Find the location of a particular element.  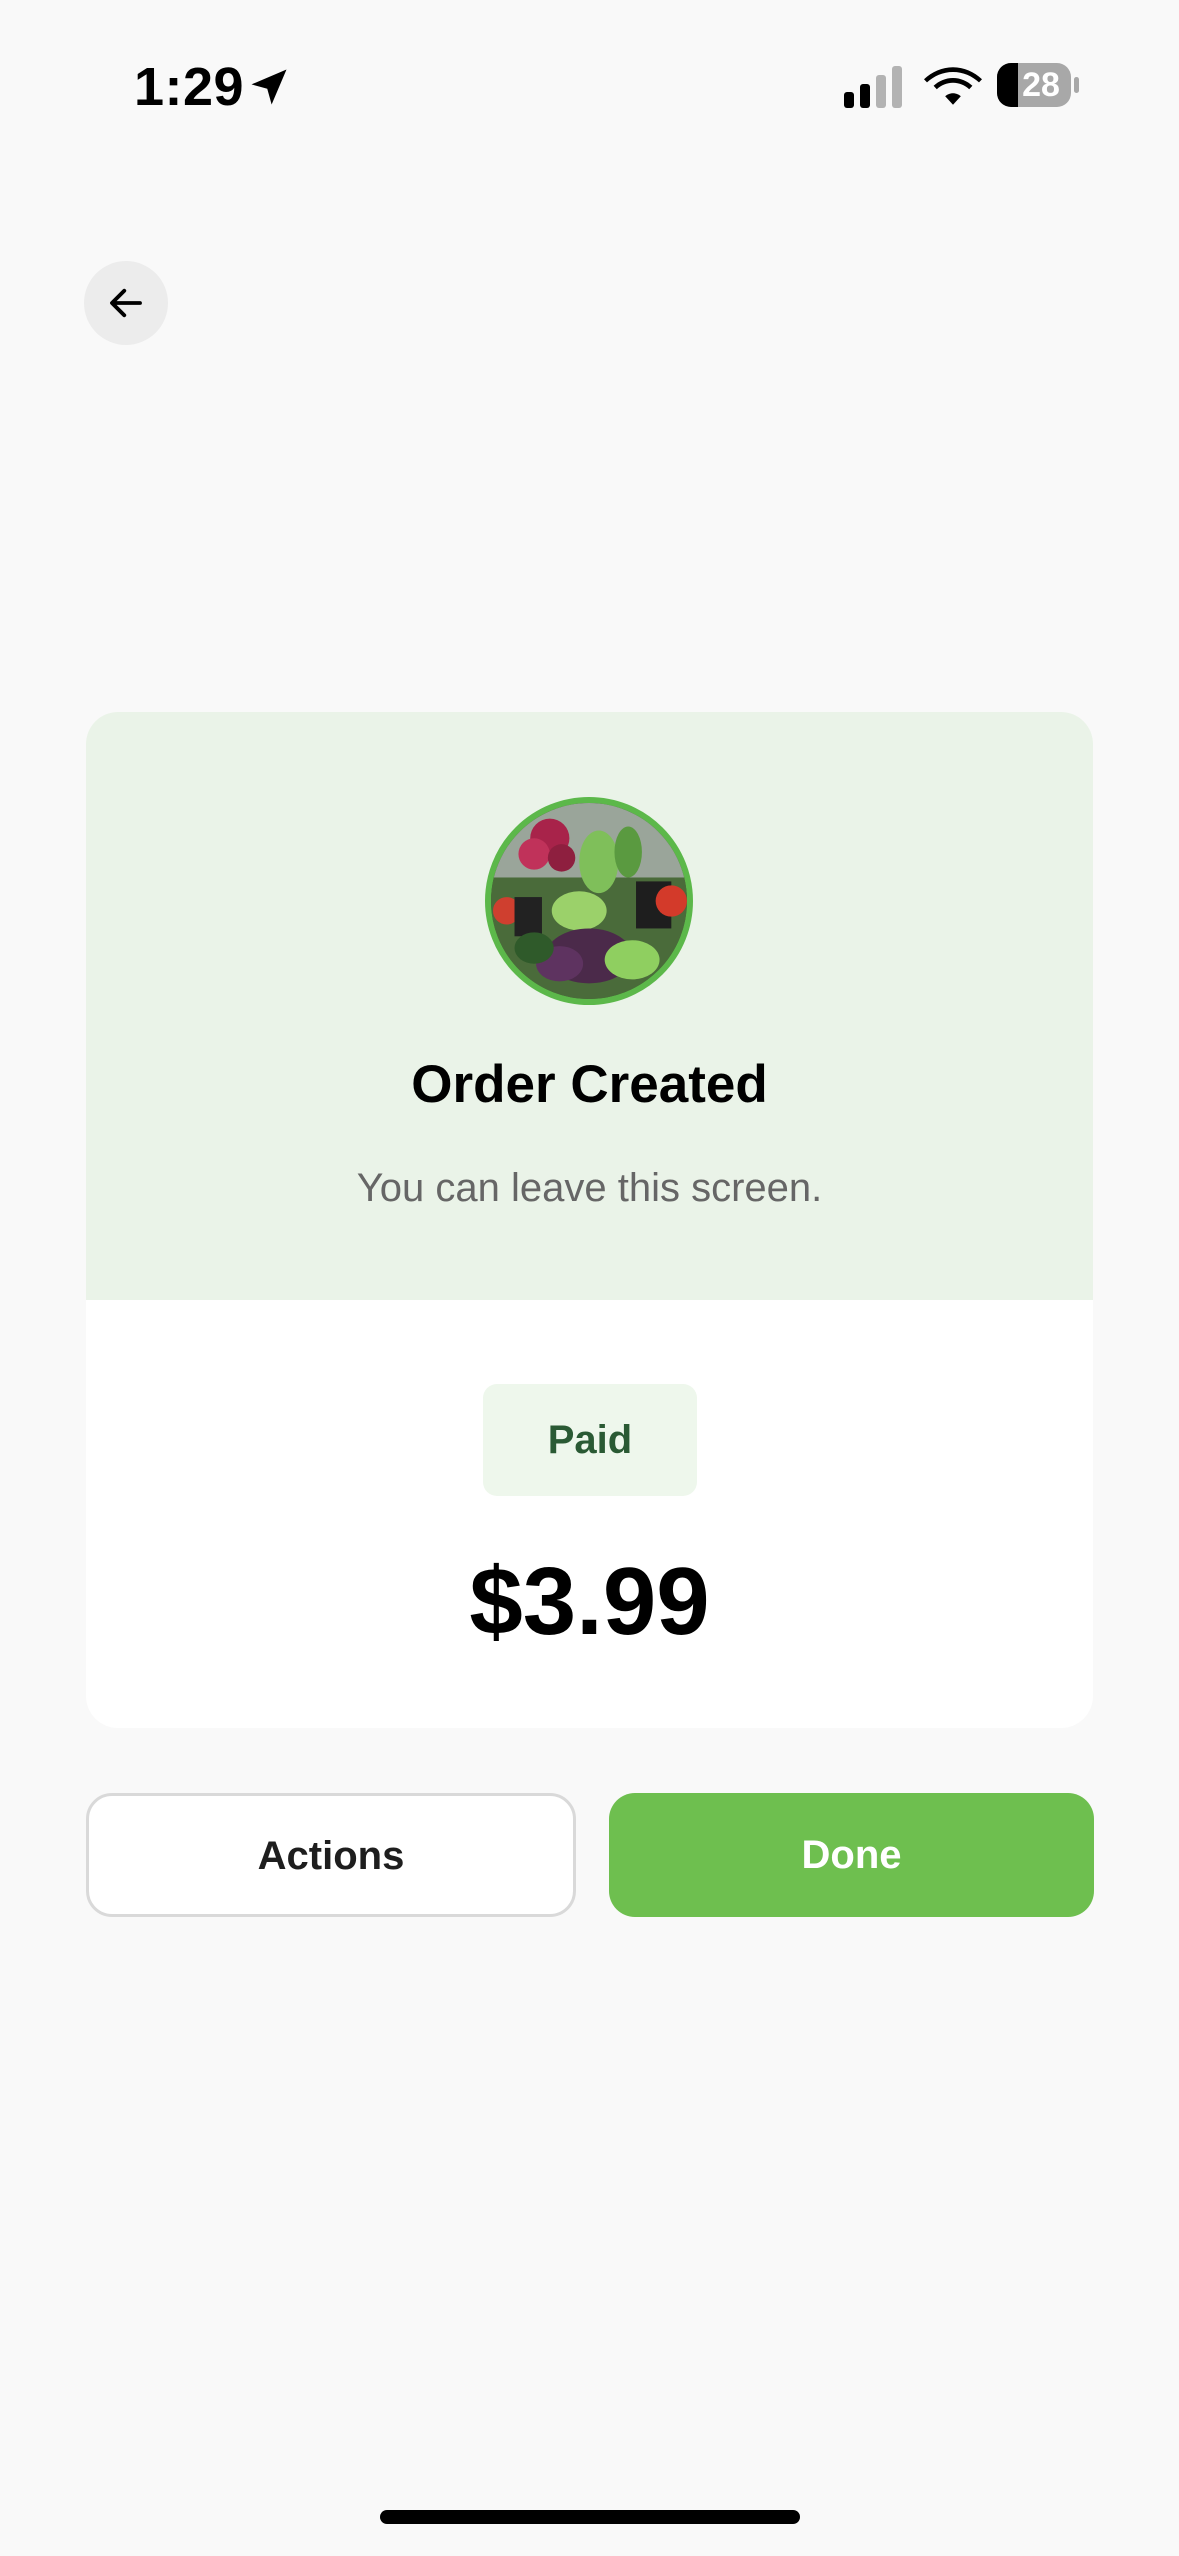

merchant-avatar is located at coordinates (589, 901).